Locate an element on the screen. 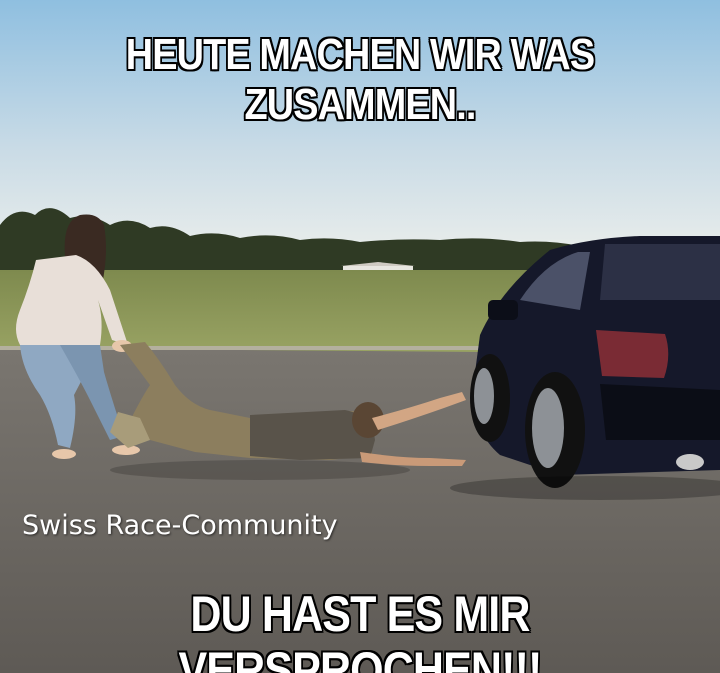 The image size is (720, 673). bottom-caption: DU HAST ES MIR VERSPROCHEN!!! is located at coordinates (360, 629).